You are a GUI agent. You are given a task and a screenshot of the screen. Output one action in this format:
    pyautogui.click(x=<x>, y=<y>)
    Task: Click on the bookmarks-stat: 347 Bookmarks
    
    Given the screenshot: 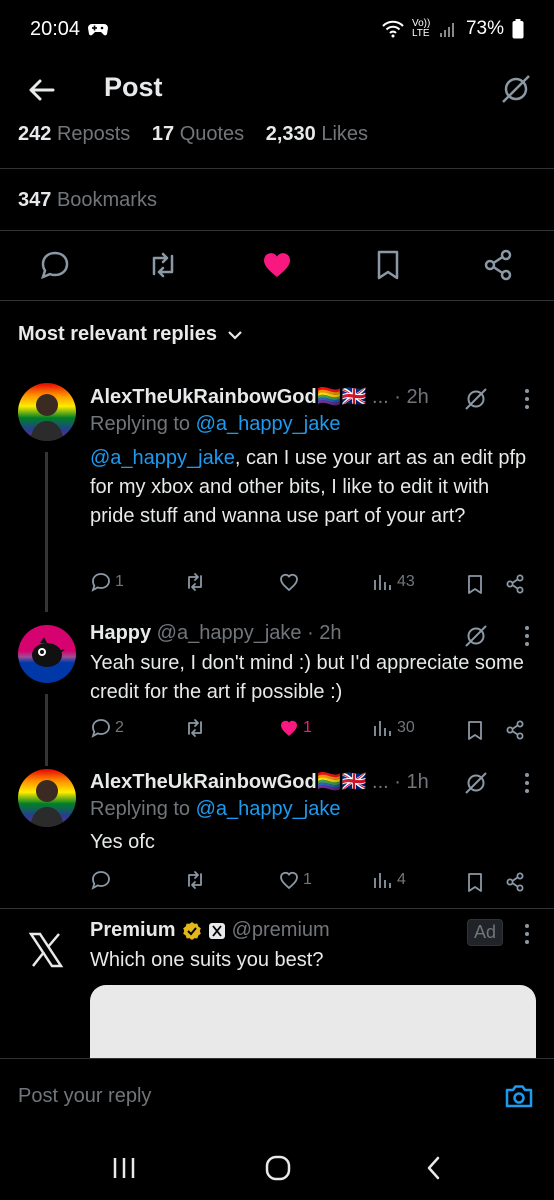 What is the action you would take?
    pyautogui.click(x=87, y=200)
    